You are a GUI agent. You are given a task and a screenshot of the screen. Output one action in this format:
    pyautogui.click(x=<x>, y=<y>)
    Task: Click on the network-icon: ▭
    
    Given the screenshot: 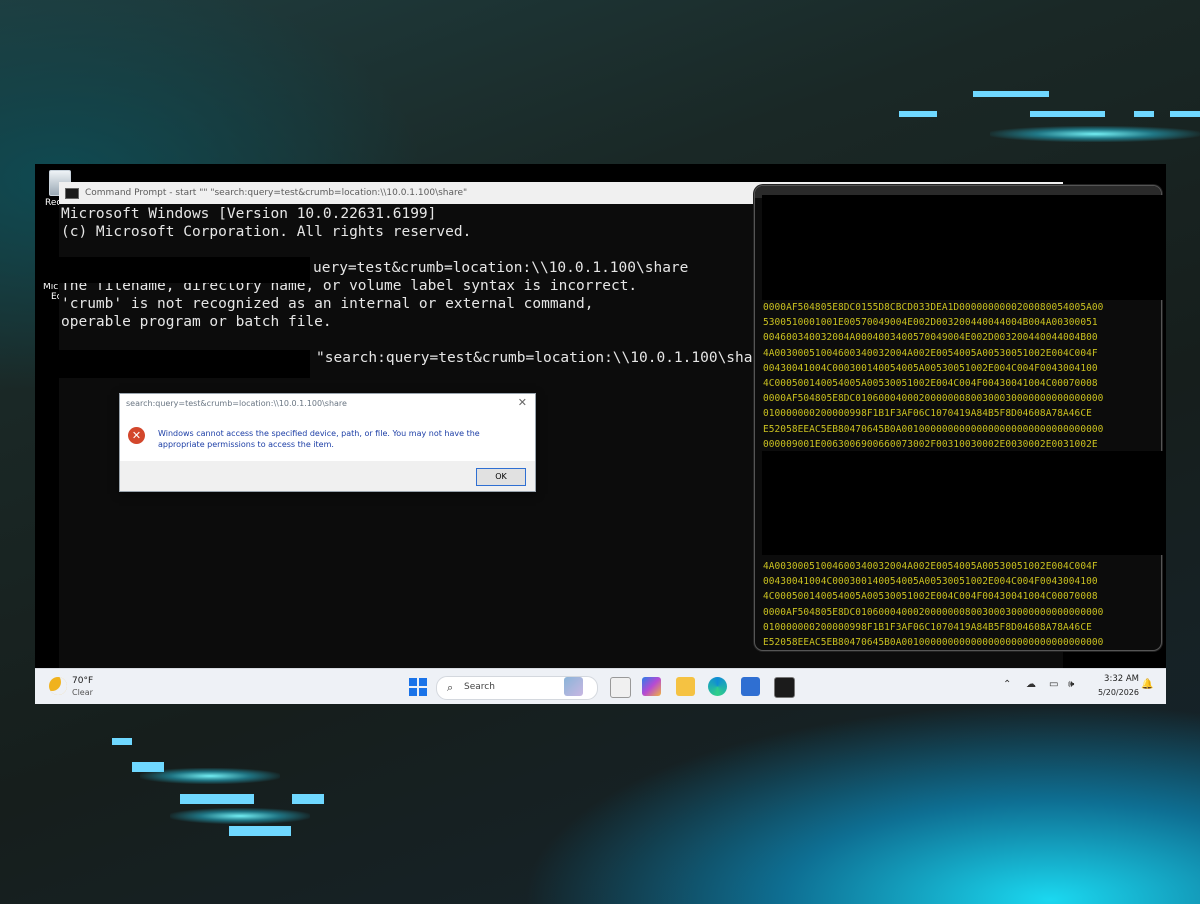 What is the action you would take?
    pyautogui.click(x=1053, y=684)
    